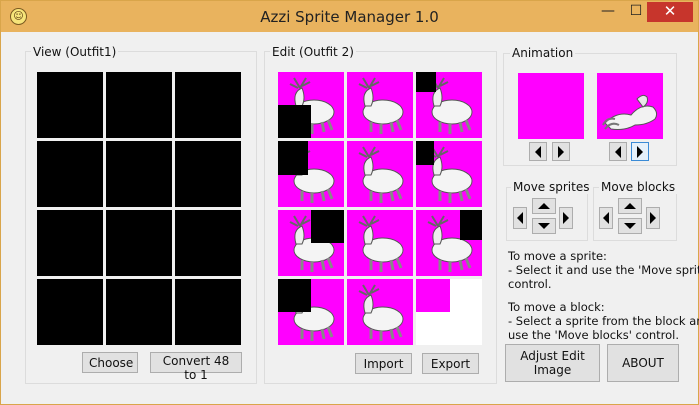  Describe the element at coordinates (594, 335) in the screenshot. I see `help-block-line2: use the 'Move blocks' control.` at that location.